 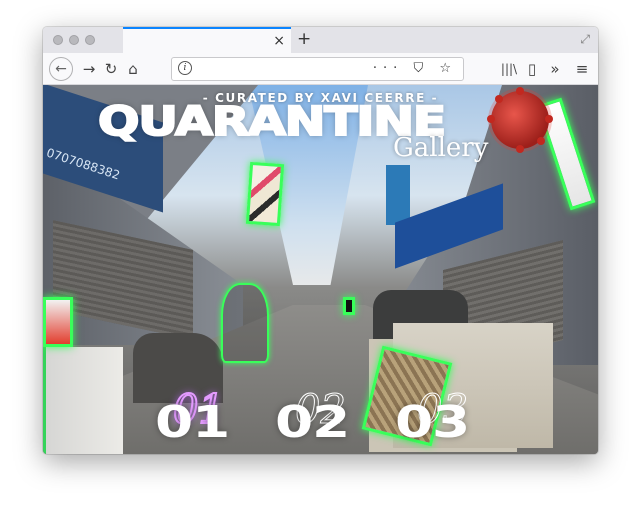 What do you see at coordinates (111, 69) in the screenshot?
I see `reload-button: ↻` at bounding box center [111, 69].